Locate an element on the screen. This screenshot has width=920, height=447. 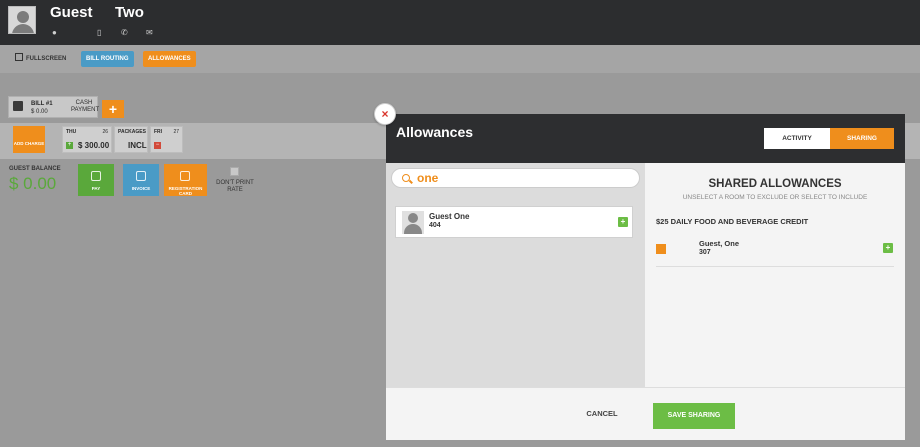
tab-sharing: SHARING is located at coordinates (862, 138).